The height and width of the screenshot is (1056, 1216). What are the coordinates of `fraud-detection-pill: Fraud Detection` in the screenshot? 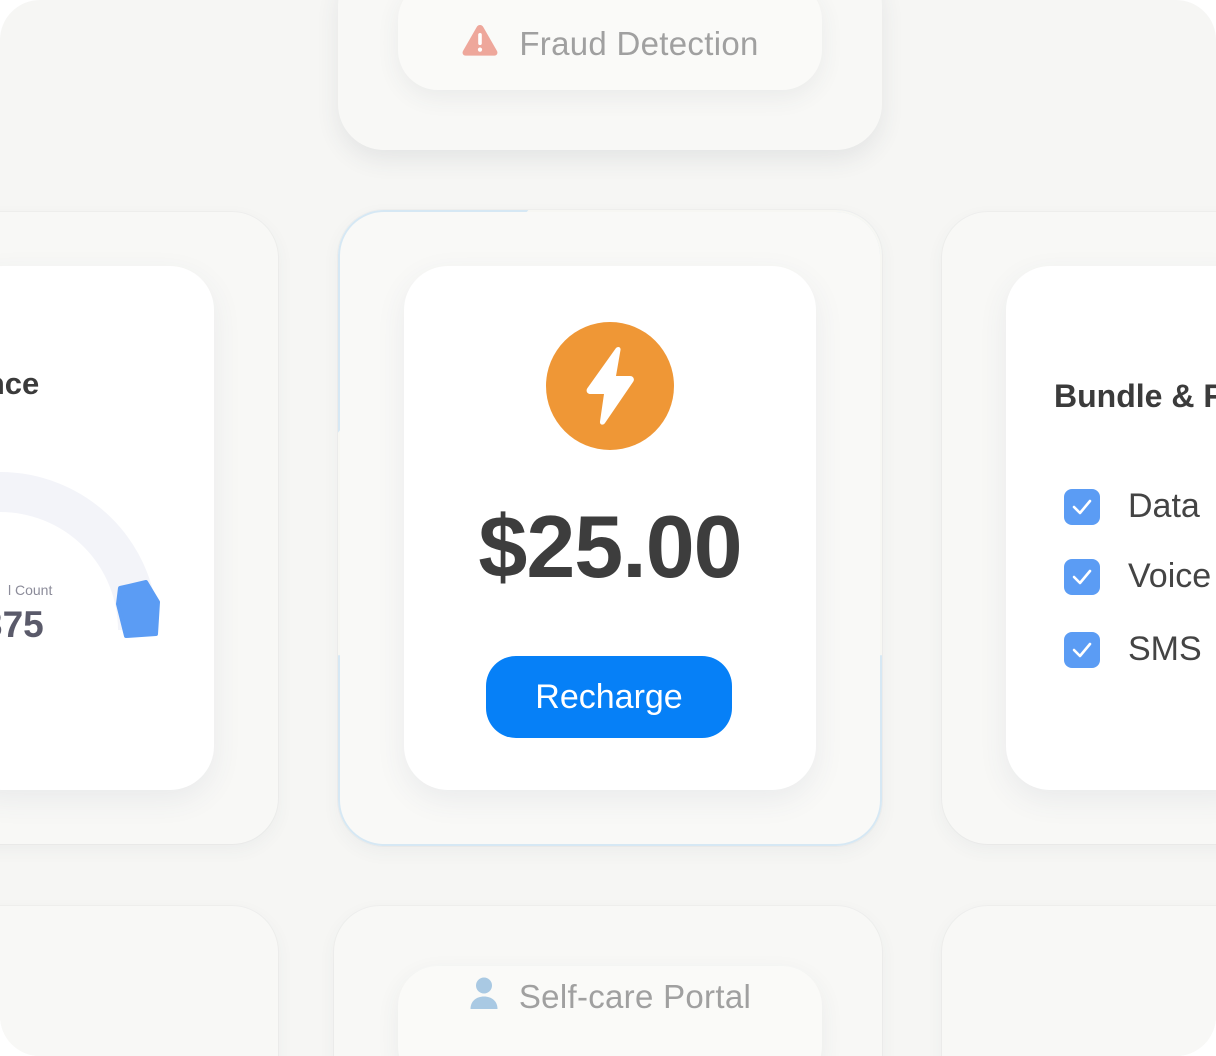 It's located at (610, 45).